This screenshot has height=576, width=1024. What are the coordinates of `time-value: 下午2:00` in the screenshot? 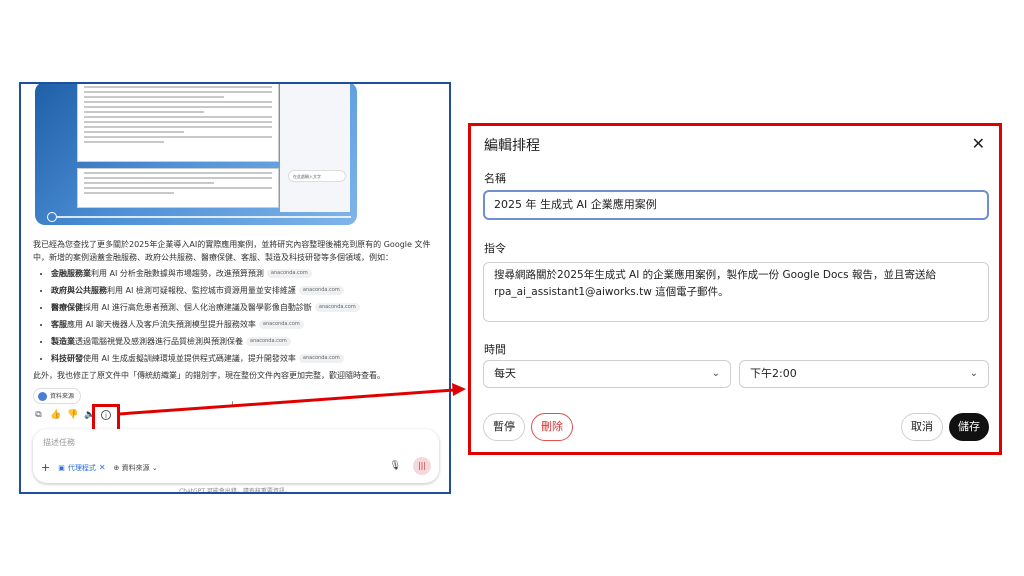 It's located at (773, 373).